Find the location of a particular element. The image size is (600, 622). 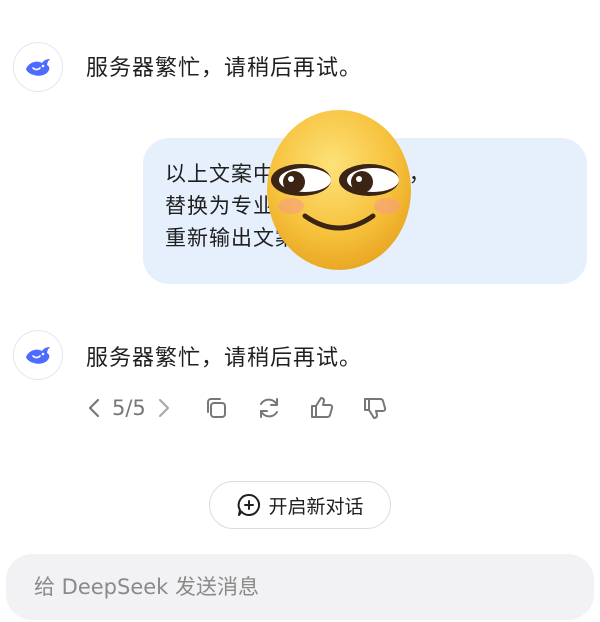

response-pager: 5/5 is located at coordinates (129, 408).